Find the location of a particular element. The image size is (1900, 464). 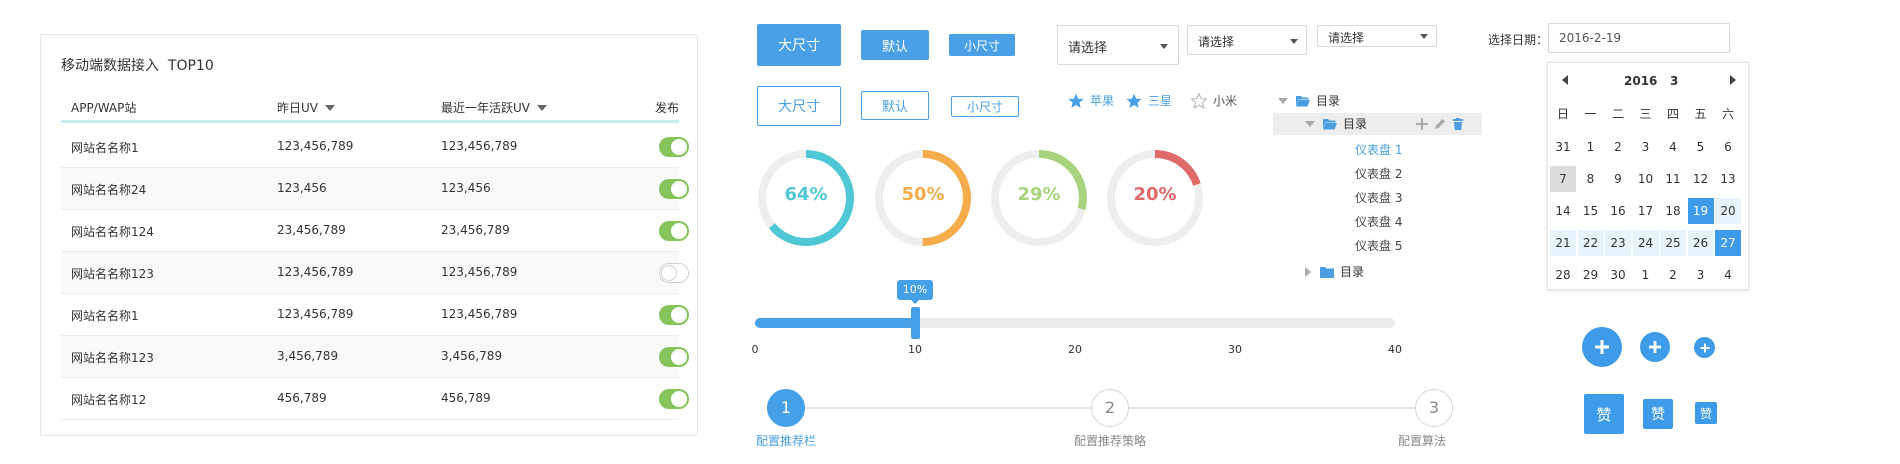

calendar-day: 5 is located at coordinates (1701, 147).